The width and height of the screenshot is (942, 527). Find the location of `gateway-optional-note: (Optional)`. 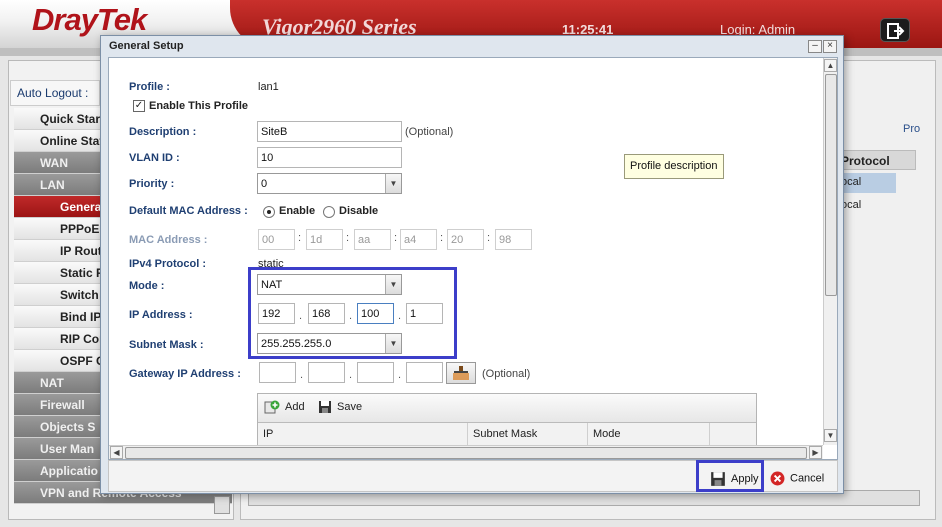

gateway-optional-note: (Optional) is located at coordinates (506, 374).